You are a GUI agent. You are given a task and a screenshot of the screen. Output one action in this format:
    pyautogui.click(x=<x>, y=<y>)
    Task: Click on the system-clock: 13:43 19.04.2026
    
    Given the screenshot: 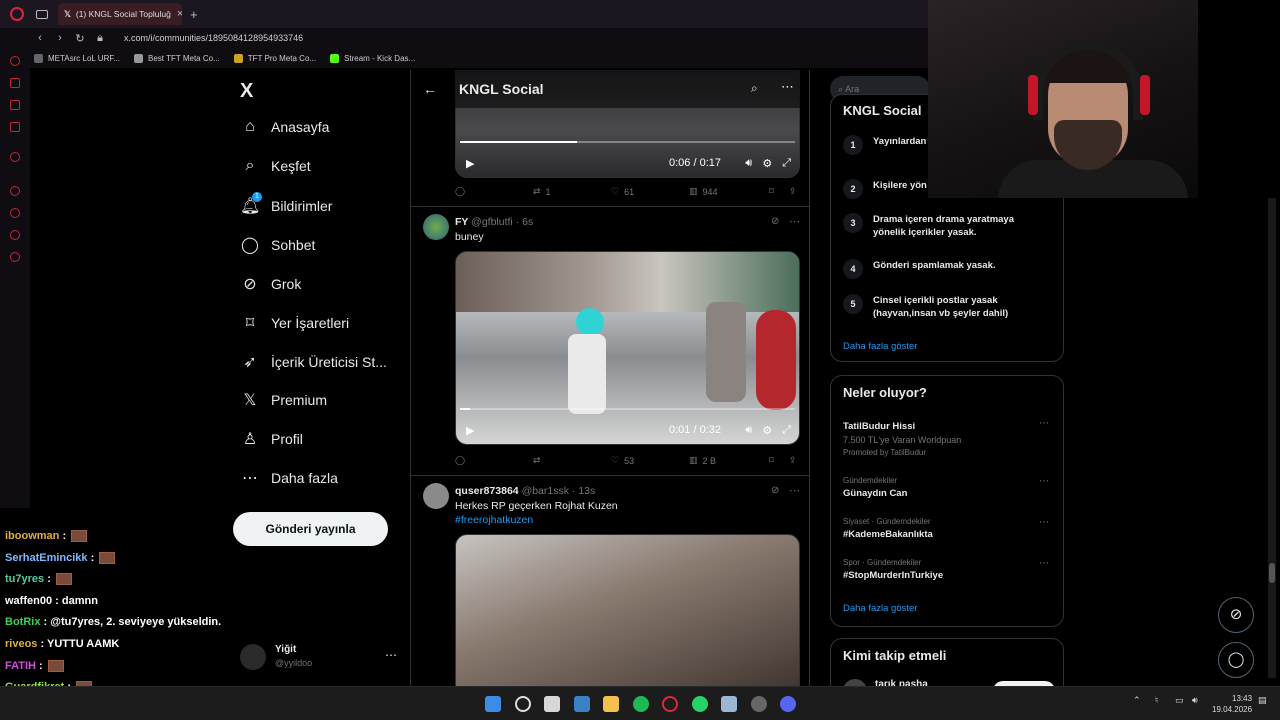 What is the action you would take?
    pyautogui.click(x=1232, y=704)
    